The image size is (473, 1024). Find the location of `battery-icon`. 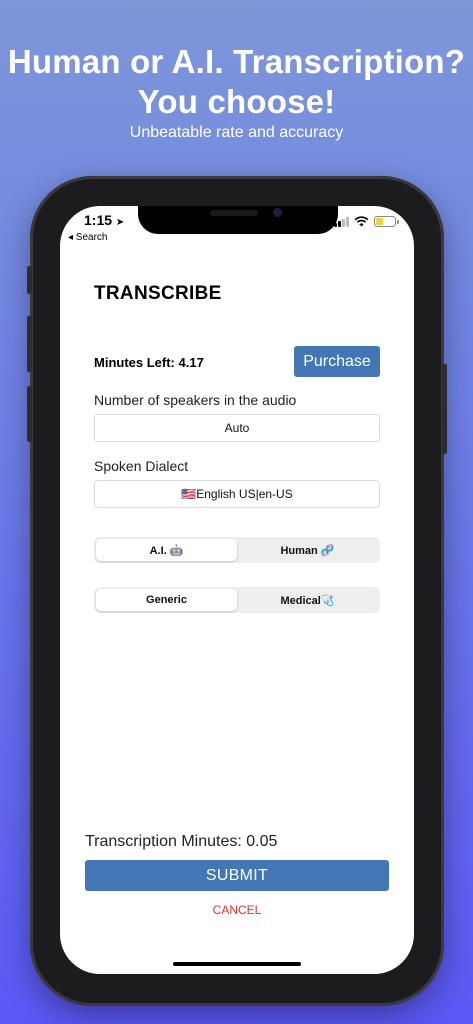

battery-icon is located at coordinates (386, 221).